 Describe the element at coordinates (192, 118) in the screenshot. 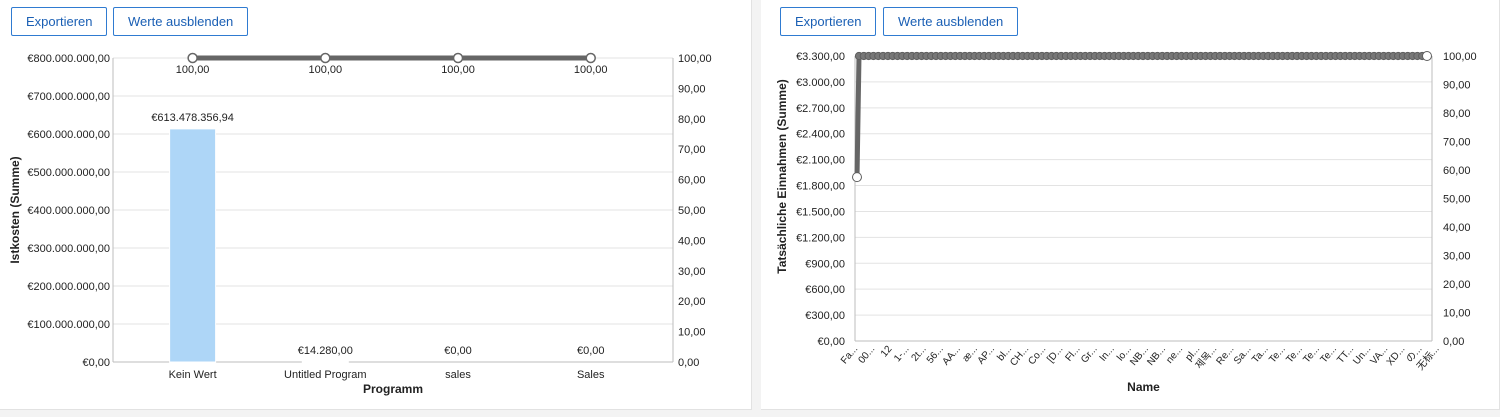

I see `bar-value-label: €613.478.356,94` at that location.